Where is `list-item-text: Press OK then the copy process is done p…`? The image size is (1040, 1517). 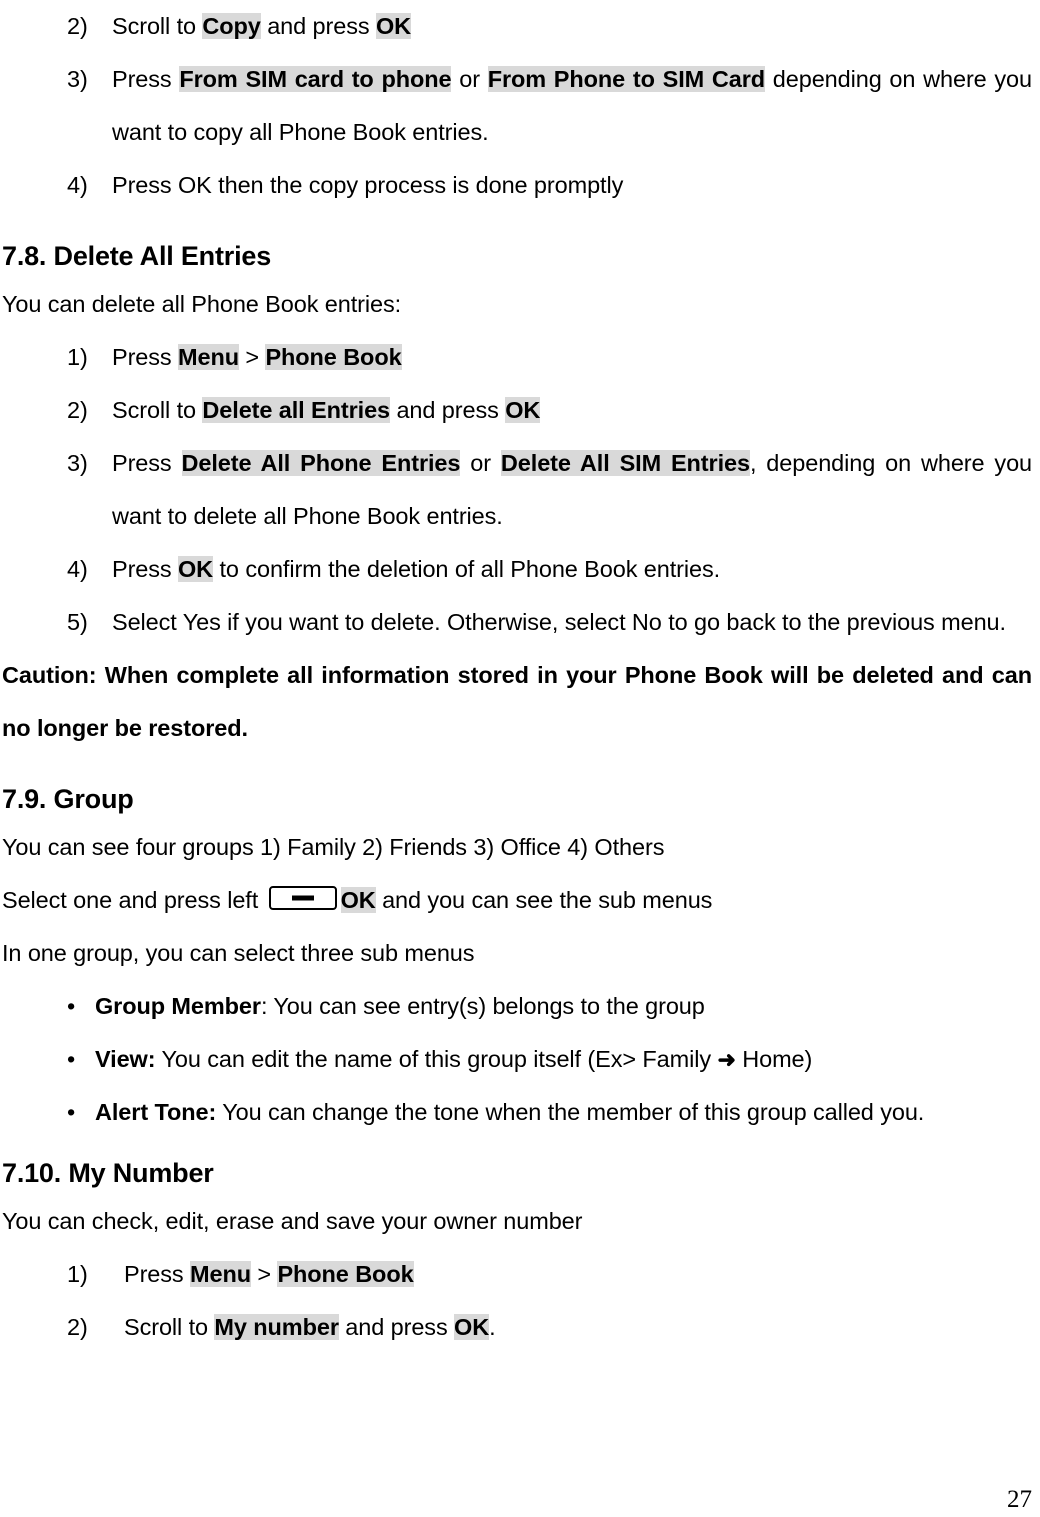
list-item-text: Press OK then the copy process is done p… is located at coordinates (368, 185).